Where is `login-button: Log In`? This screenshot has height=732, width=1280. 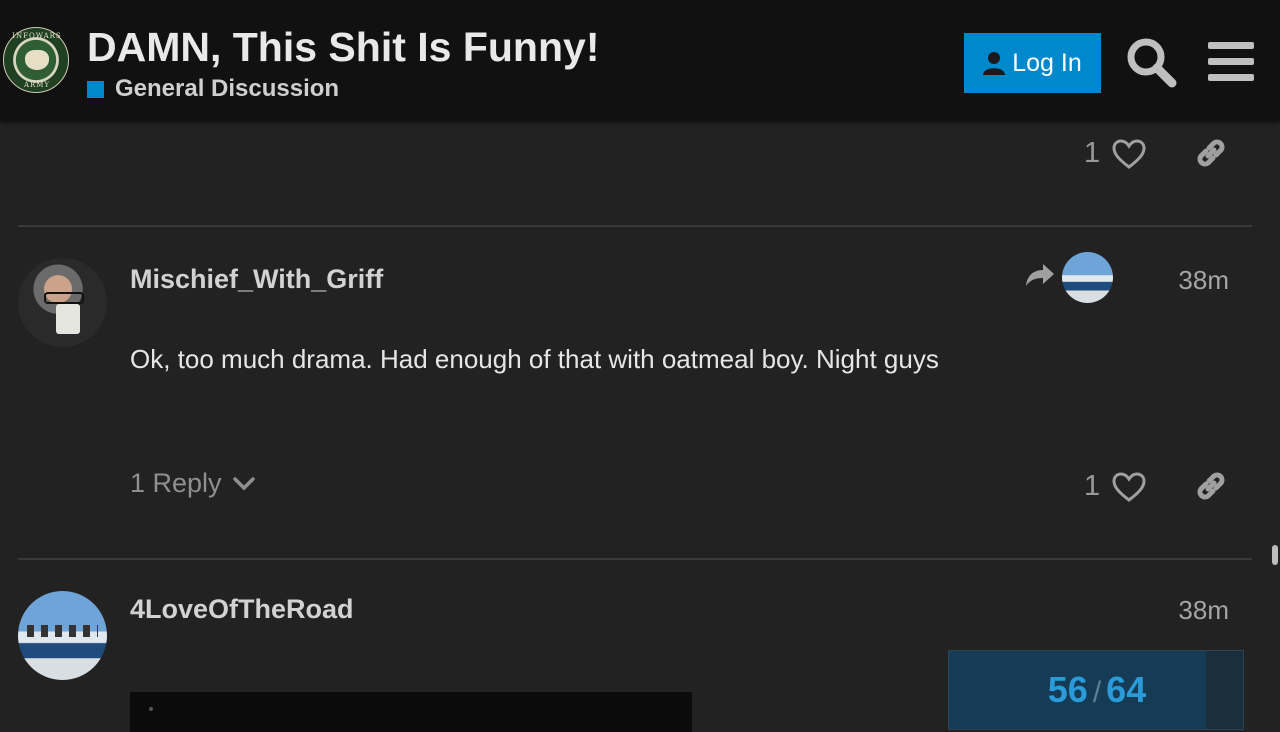
login-button: Log In is located at coordinates (1032, 63).